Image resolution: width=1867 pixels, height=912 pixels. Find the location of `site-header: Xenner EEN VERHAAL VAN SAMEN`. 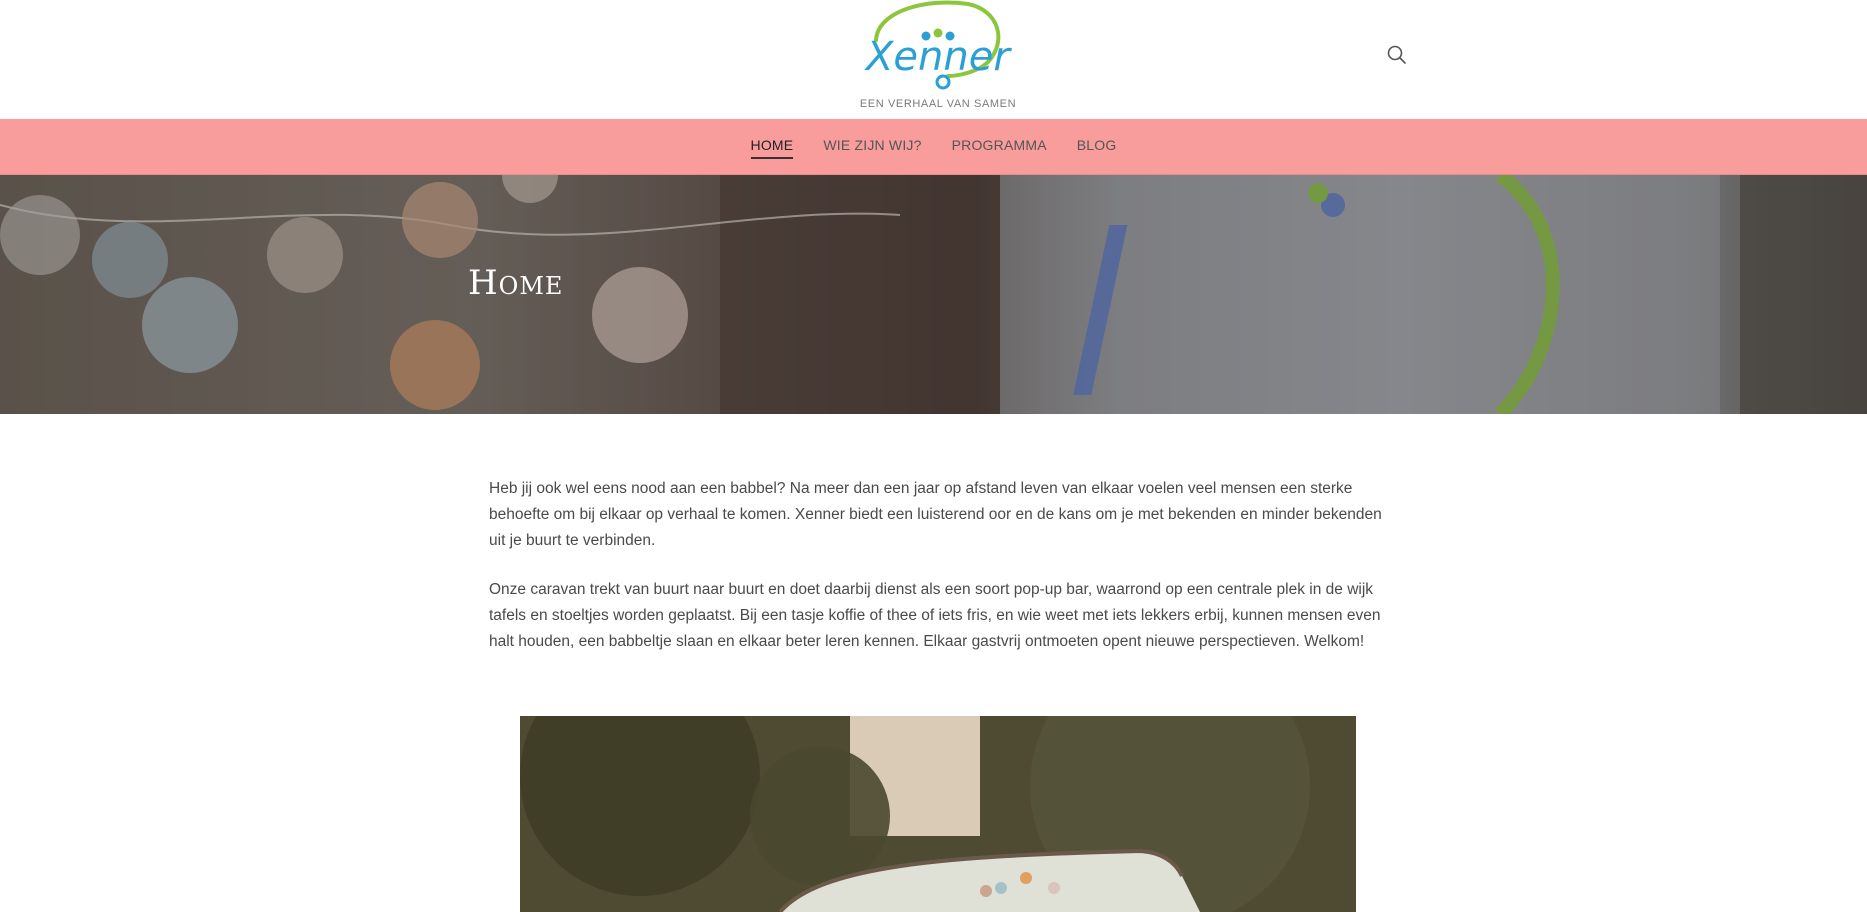

site-header: Xenner EEN VERHAAL VAN SAMEN is located at coordinates (933, 59).